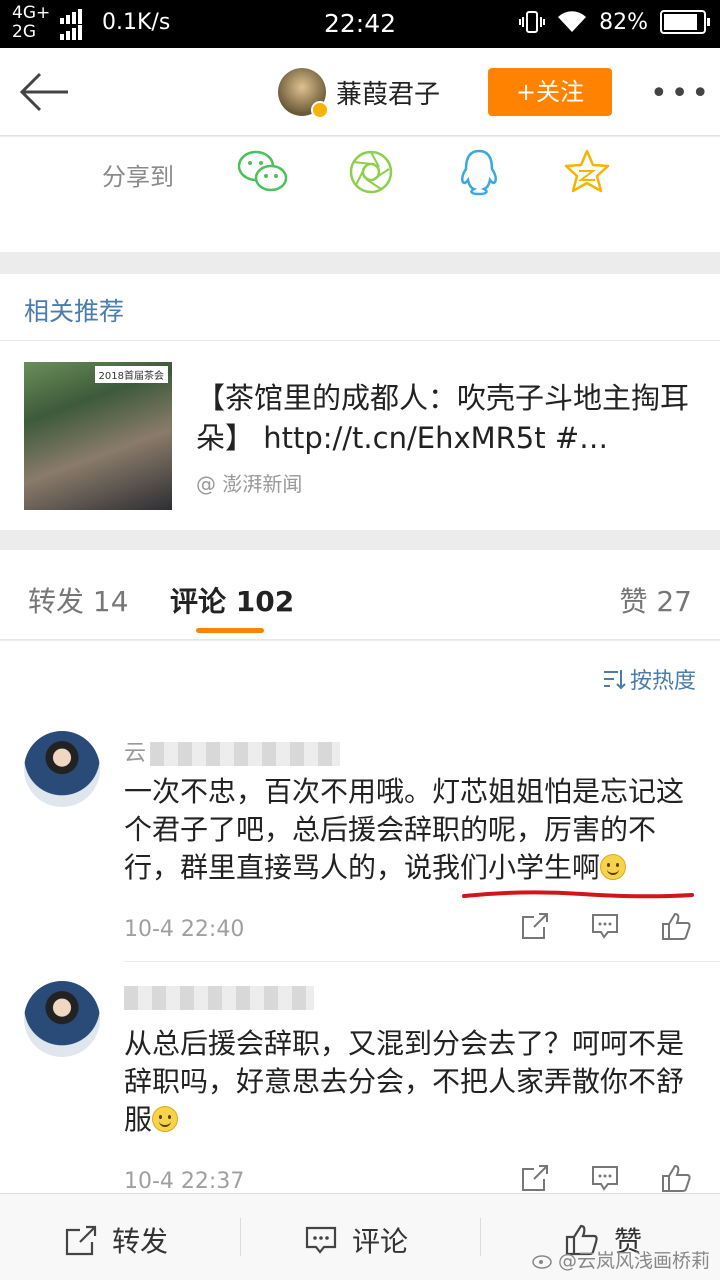  What do you see at coordinates (184, 929) in the screenshot?
I see `comment-time: 10-4 22:40` at bounding box center [184, 929].